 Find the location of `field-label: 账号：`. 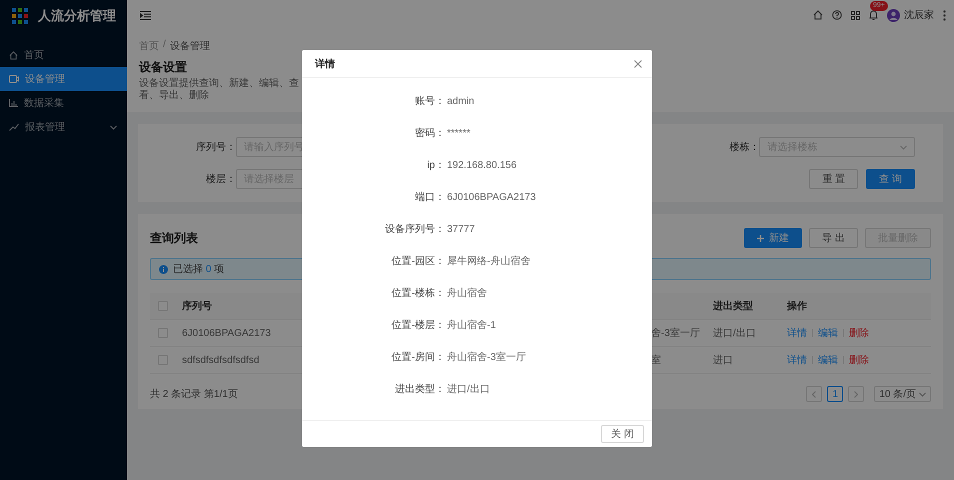

field-label: 账号： is located at coordinates (429, 101).